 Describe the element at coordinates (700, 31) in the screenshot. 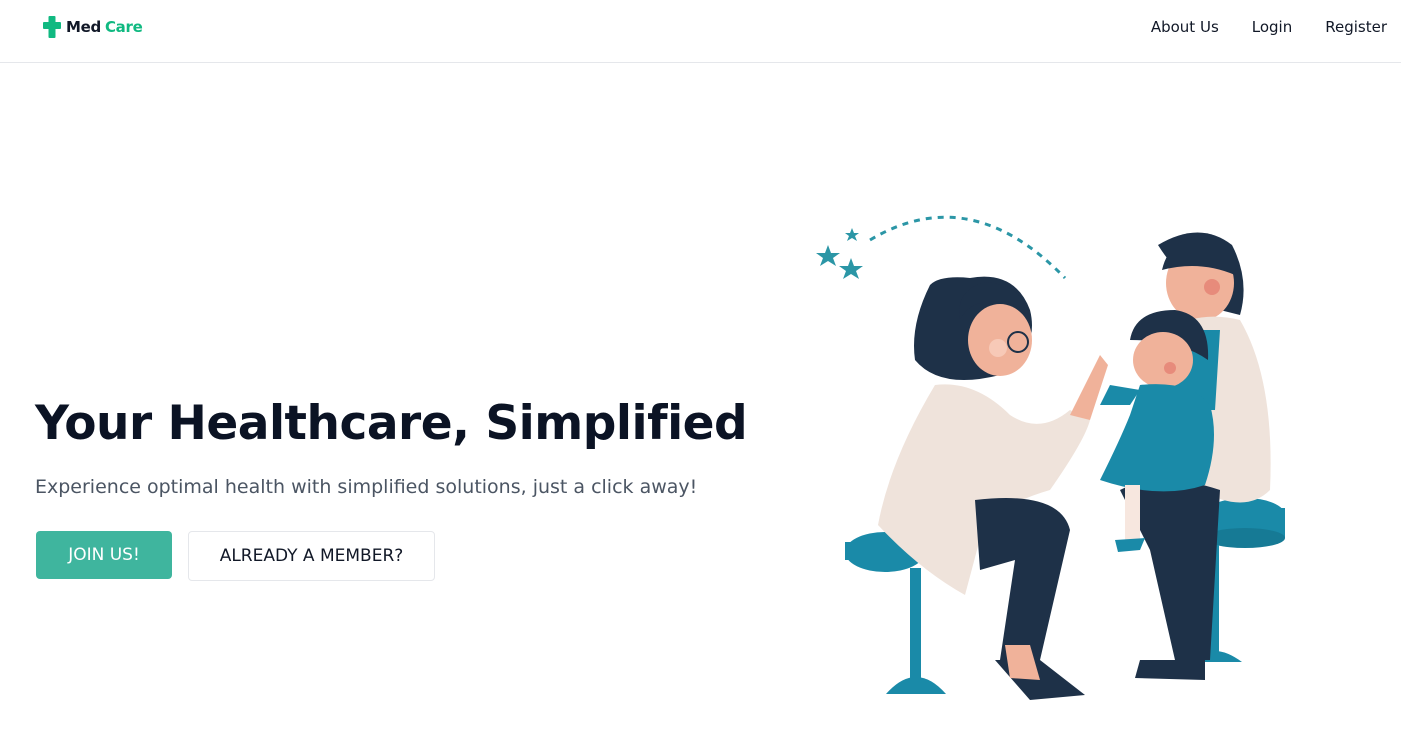

I see `navbar: Med Care About Us Login Register` at that location.